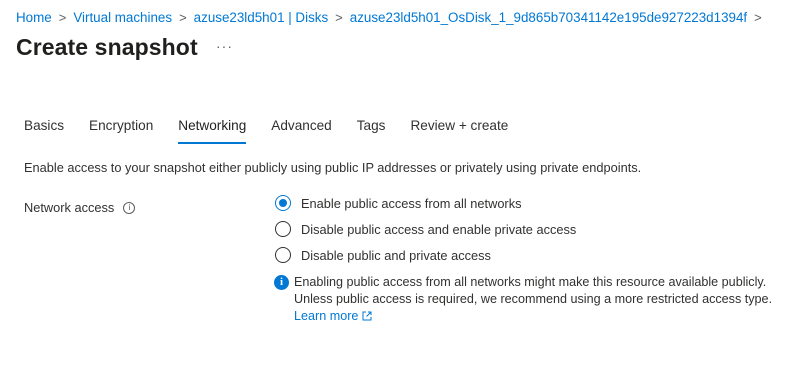 The width and height of the screenshot is (796, 377). I want to click on more-options-icon: ···, so click(224, 46).